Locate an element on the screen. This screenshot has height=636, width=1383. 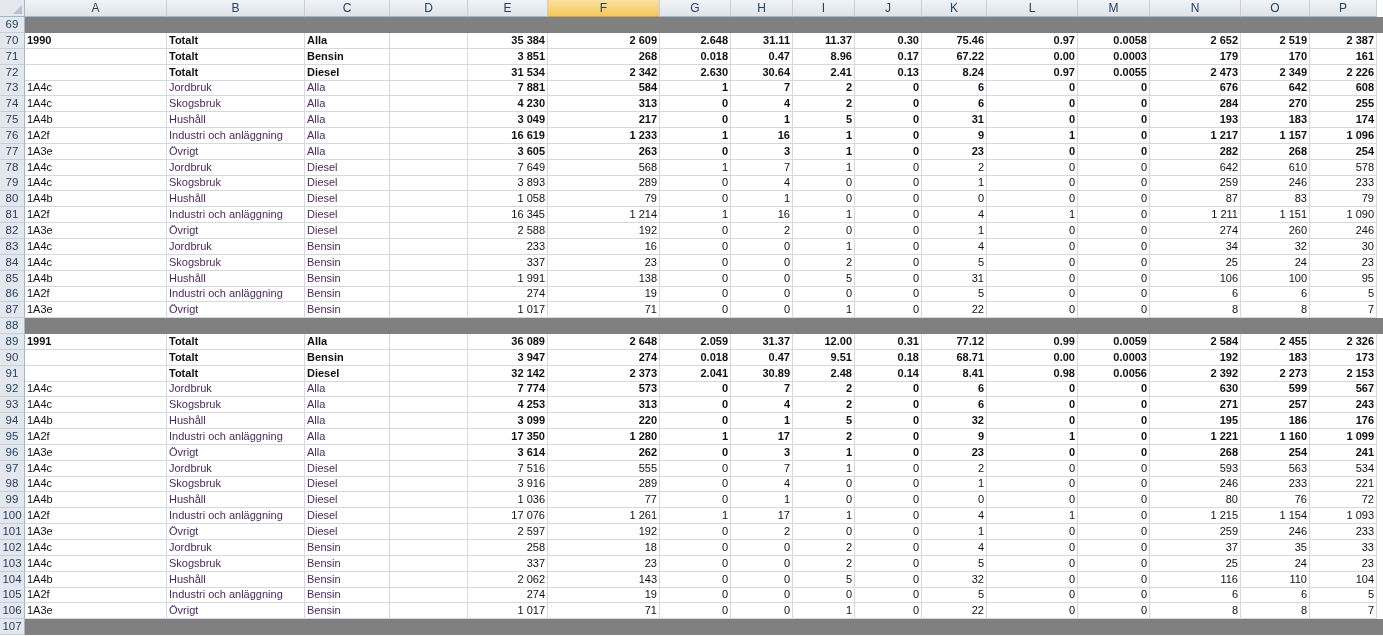
row-header: 92 is located at coordinates (12, 389).